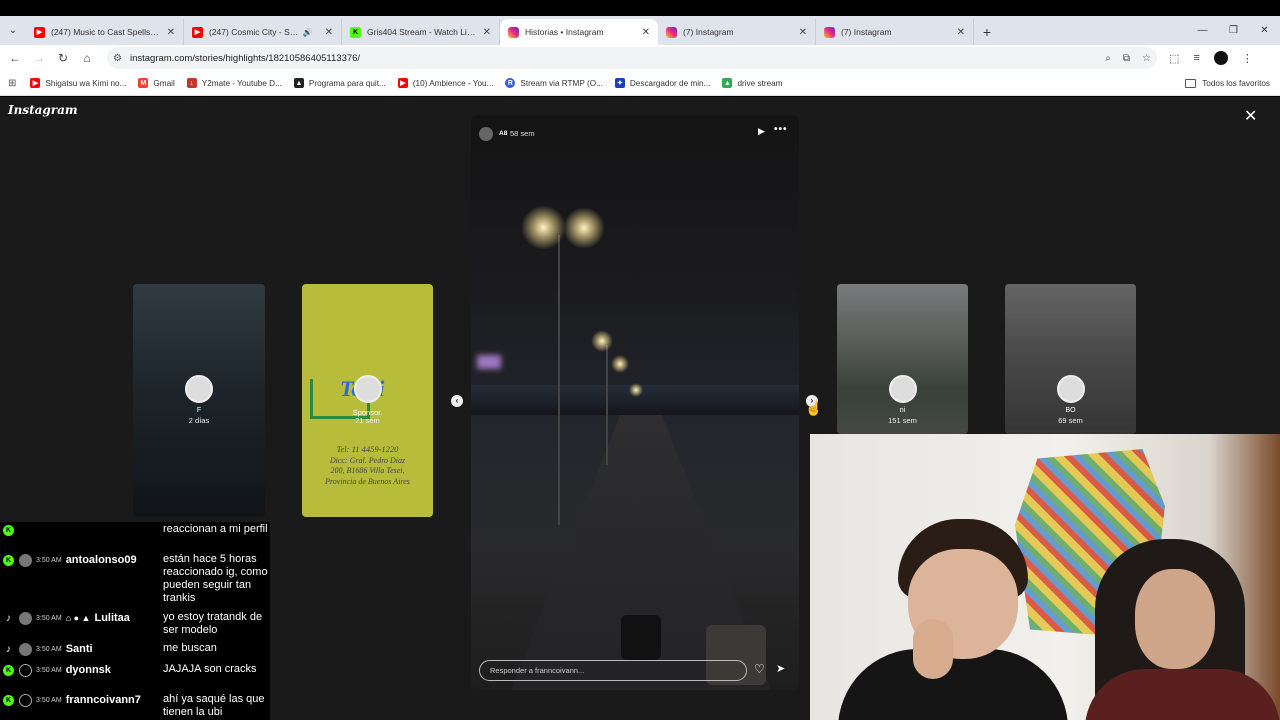  What do you see at coordinates (1196, 58) in the screenshot?
I see `media-control-icon: ≡` at bounding box center [1196, 58].